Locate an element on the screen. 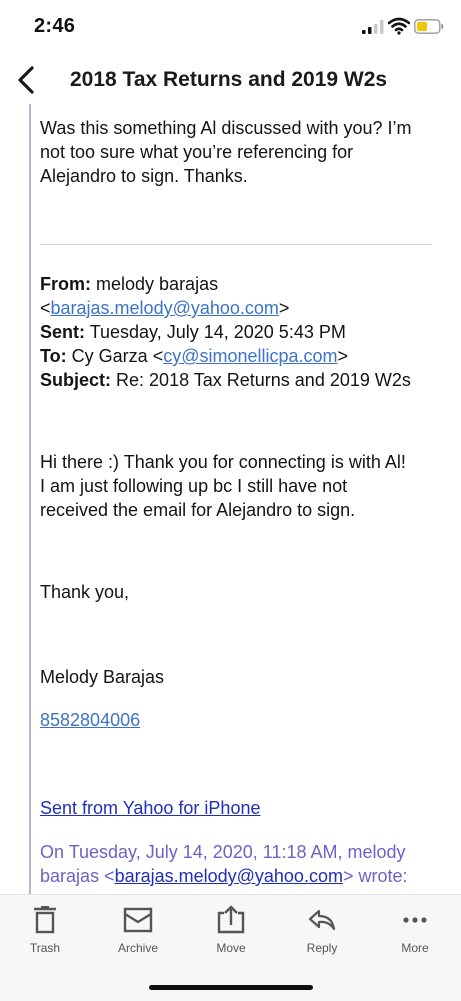 The image size is (461, 1001). quoted-suffix: > wrote: is located at coordinates (375, 876).